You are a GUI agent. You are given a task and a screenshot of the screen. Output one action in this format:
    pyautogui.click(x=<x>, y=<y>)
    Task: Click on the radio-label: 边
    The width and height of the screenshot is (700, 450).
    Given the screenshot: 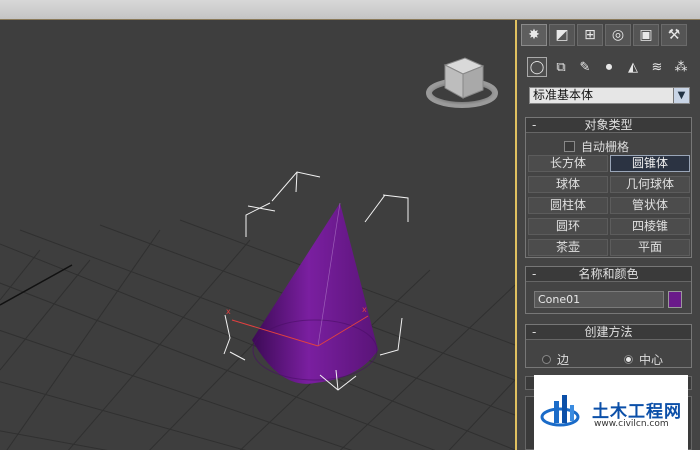 What is the action you would take?
    pyautogui.click(x=563, y=360)
    